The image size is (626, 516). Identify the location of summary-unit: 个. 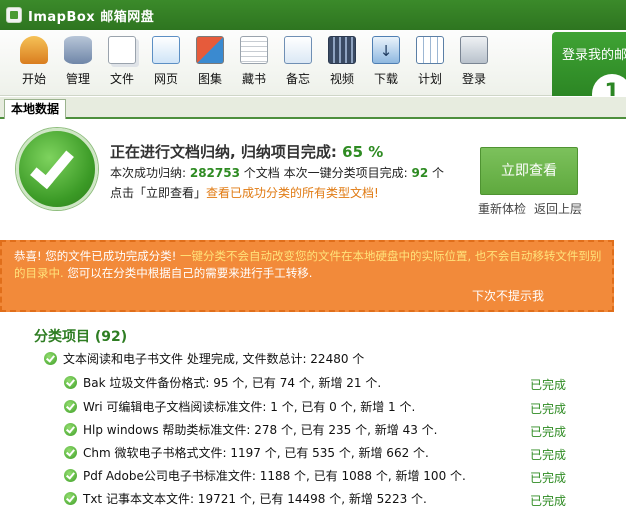
(436, 173).